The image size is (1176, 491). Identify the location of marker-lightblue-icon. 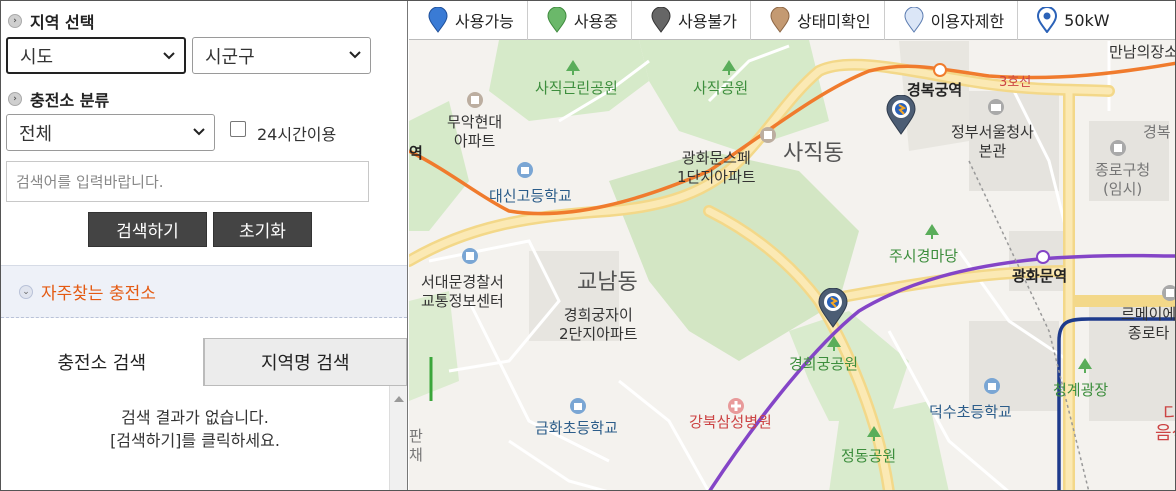
(914, 20).